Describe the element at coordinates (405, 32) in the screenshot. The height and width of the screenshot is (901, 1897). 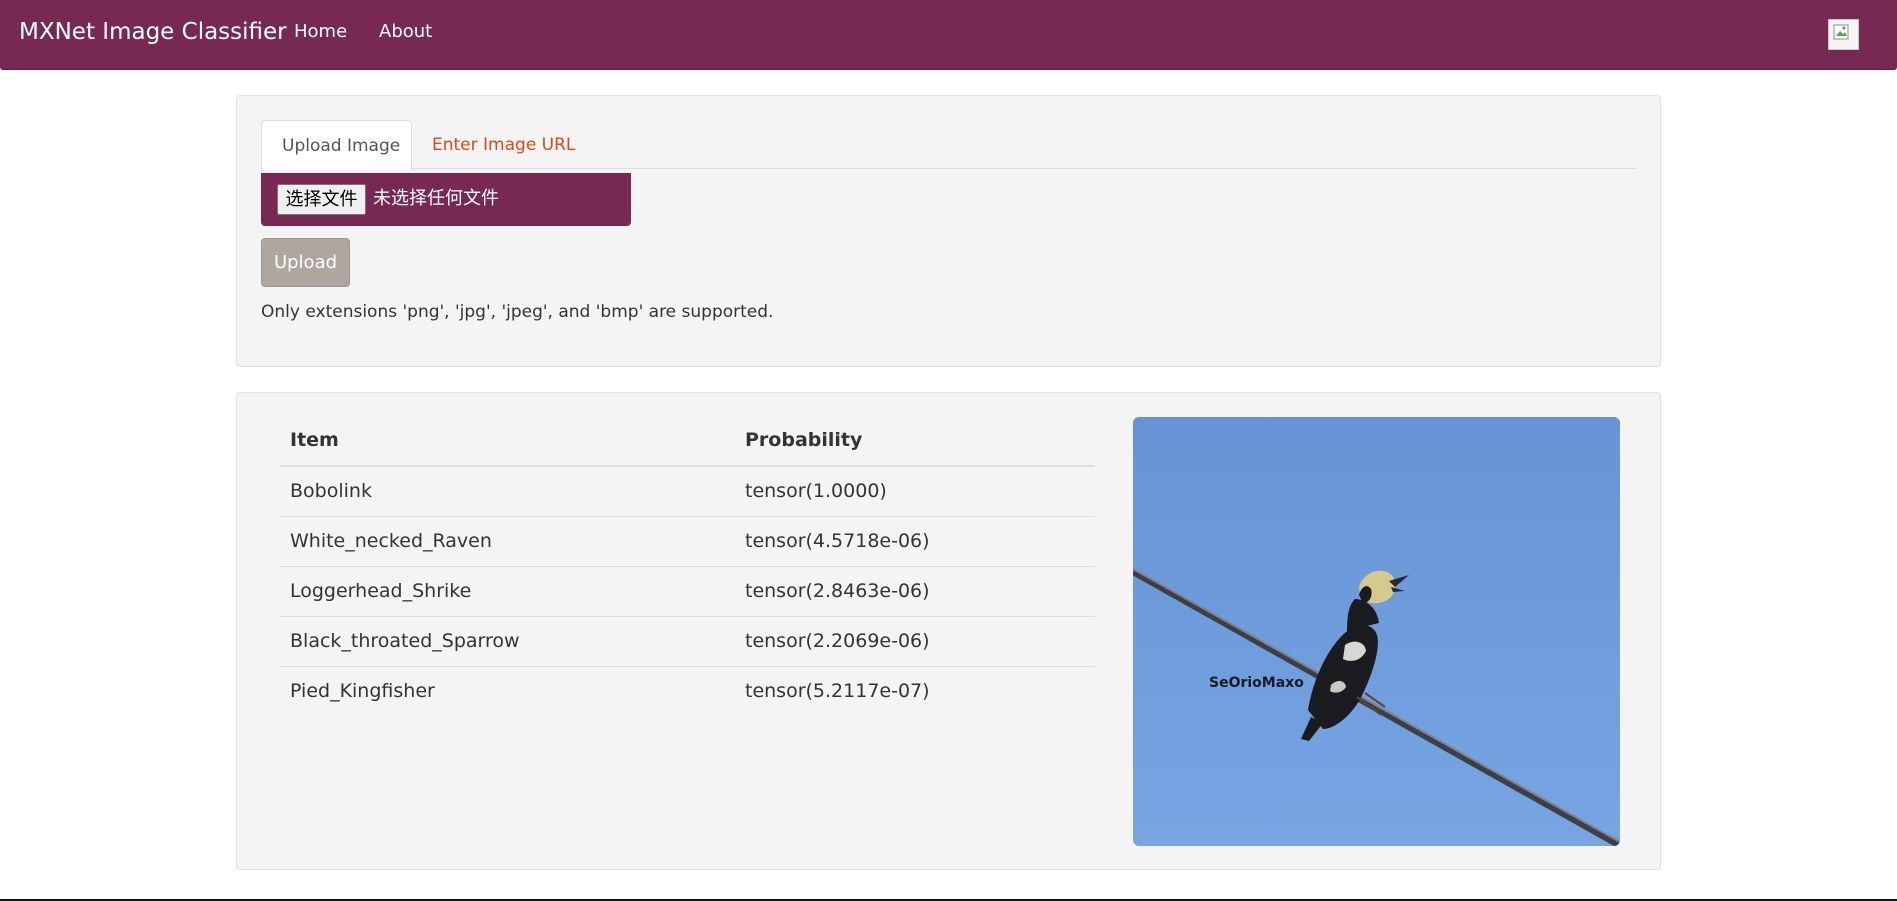
I see `nav-link-about: About` at that location.